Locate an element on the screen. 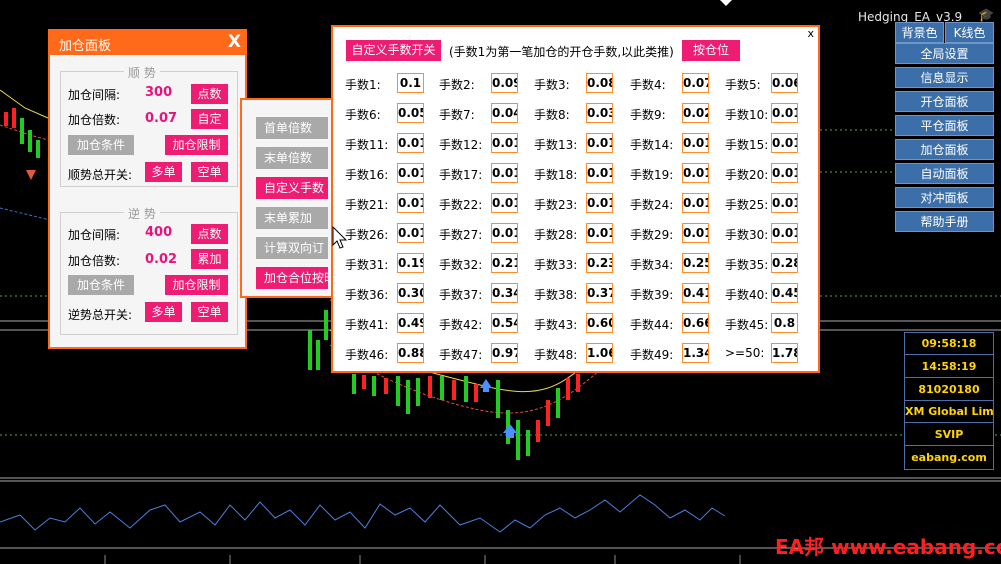 This screenshot has width=1001, height=564. lot-mode-button: 加仓合位按时 is located at coordinates (292, 278).